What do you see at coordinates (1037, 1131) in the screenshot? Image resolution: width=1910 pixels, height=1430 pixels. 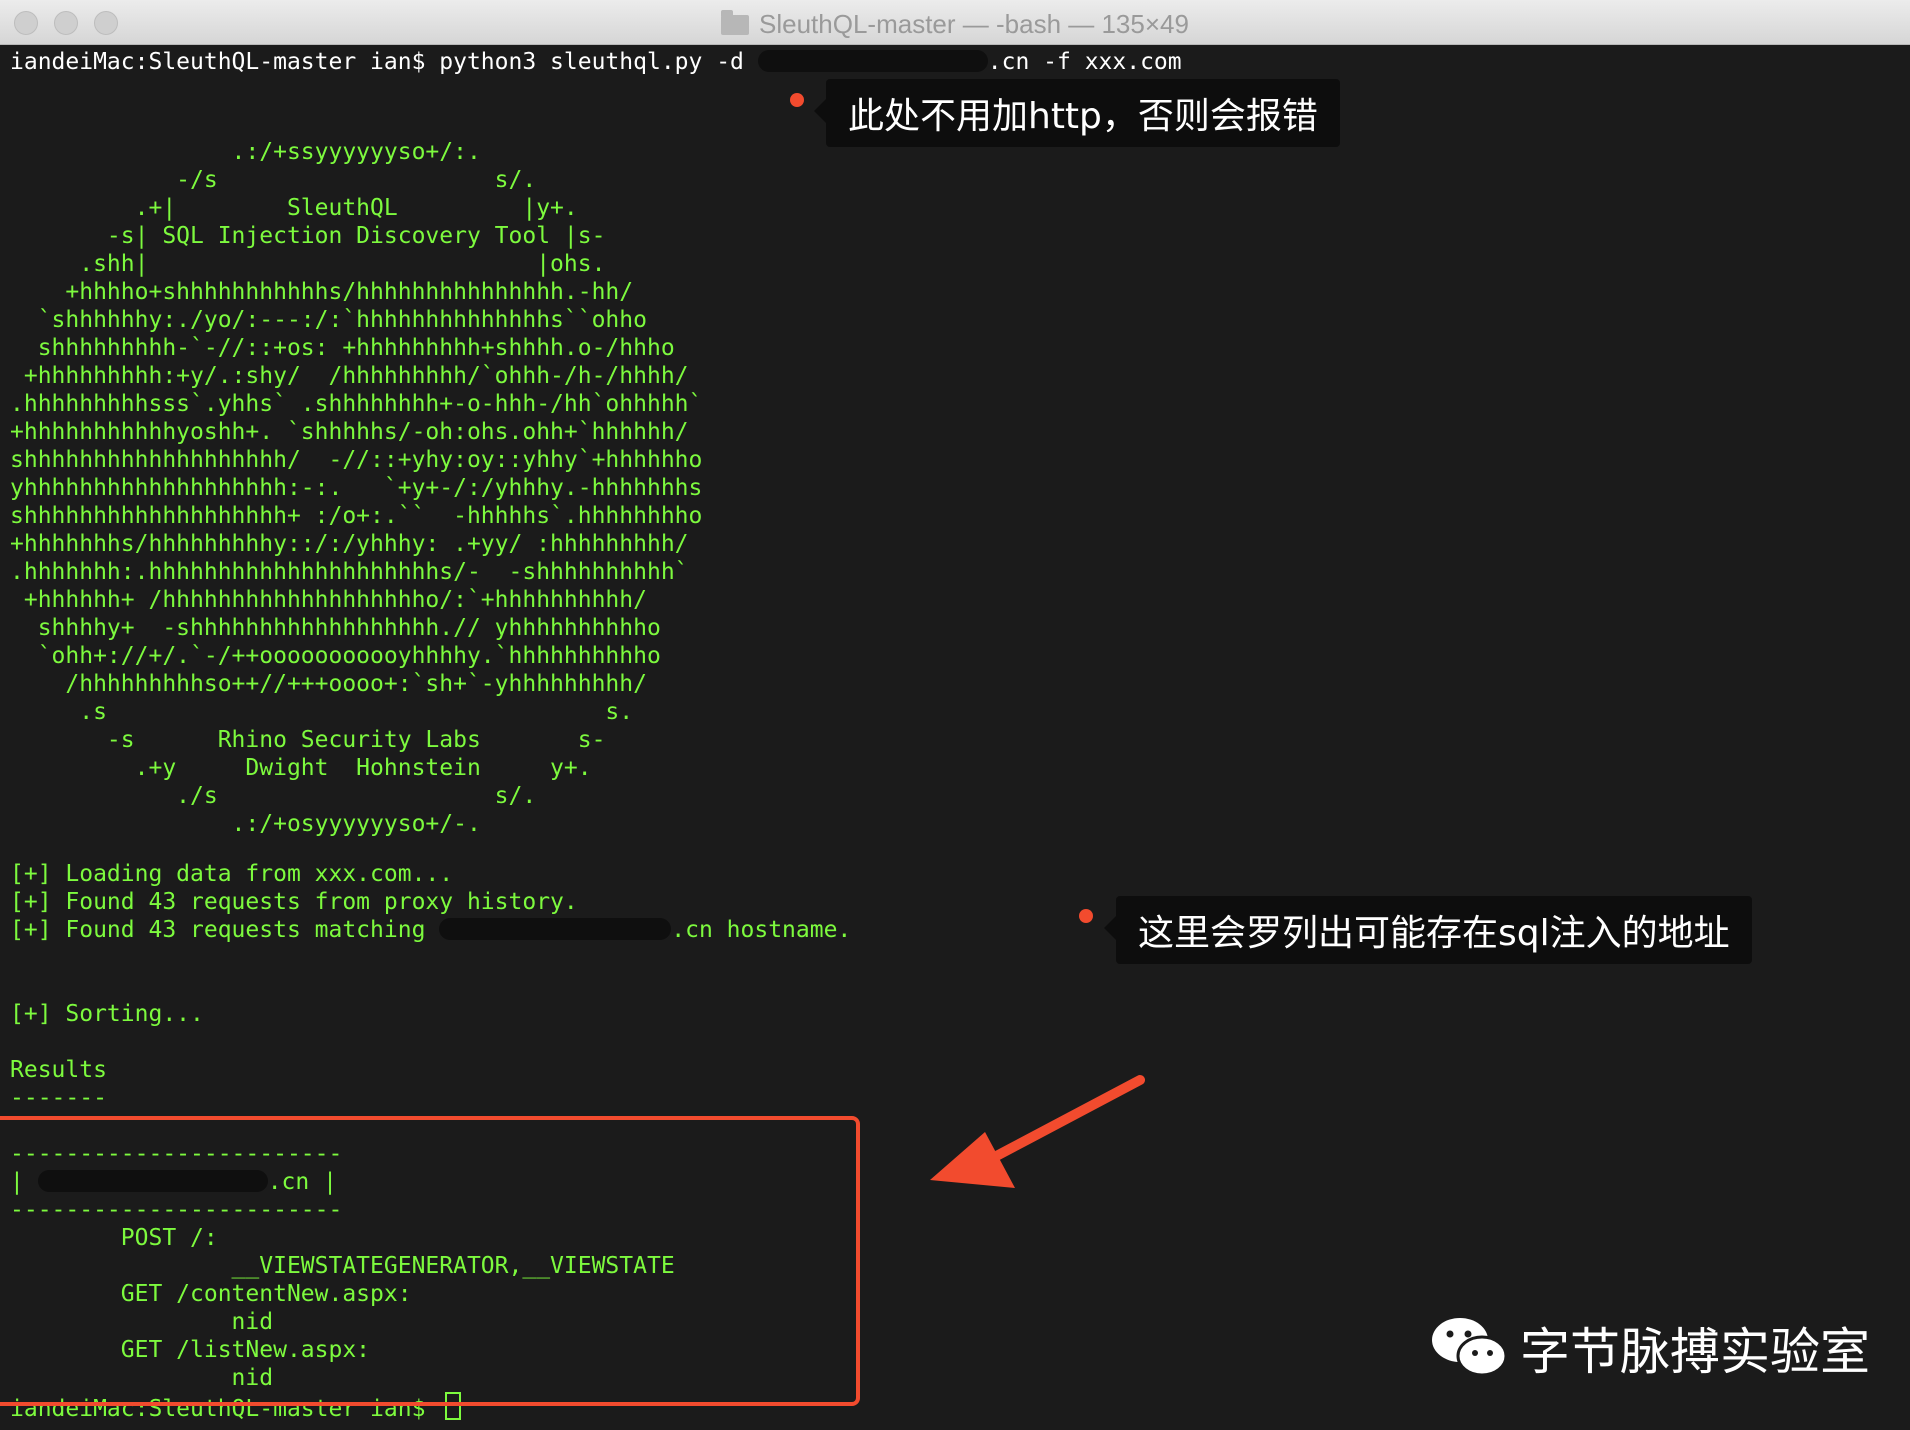 I see `arrow-icon` at bounding box center [1037, 1131].